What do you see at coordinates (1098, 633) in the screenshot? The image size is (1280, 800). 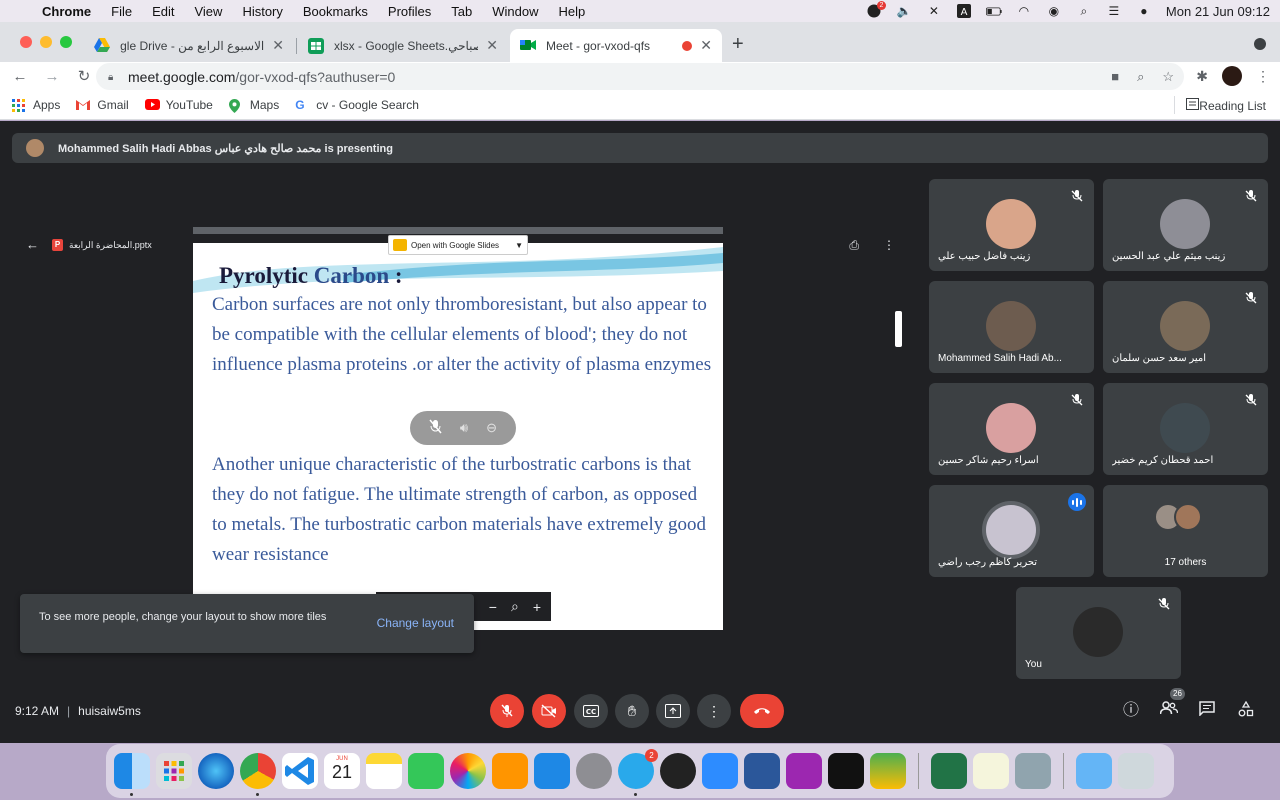 I see `self-tile: You` at bounding box center [1098, 633].